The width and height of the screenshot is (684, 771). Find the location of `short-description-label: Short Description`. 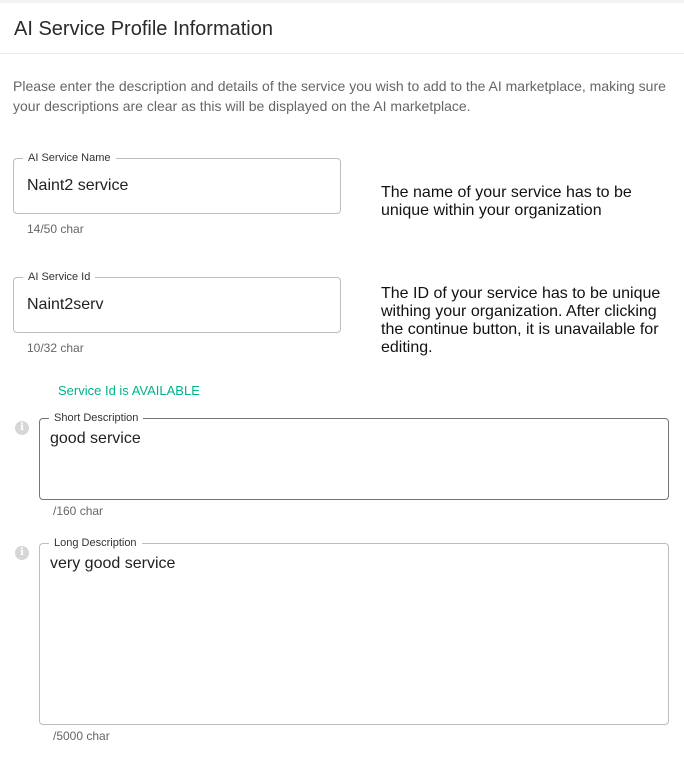

short-description-label: Short Description is located at coordinates (96, 418).